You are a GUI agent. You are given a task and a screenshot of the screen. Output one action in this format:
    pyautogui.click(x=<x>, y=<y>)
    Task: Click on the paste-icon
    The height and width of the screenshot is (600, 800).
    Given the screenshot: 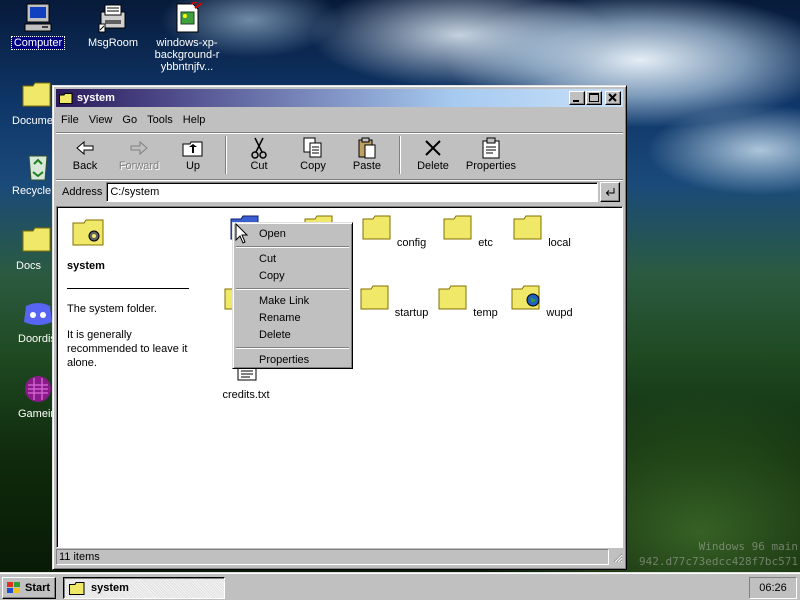 What is the action you would take?
    pyautogui.click(x=367, y=148)
    